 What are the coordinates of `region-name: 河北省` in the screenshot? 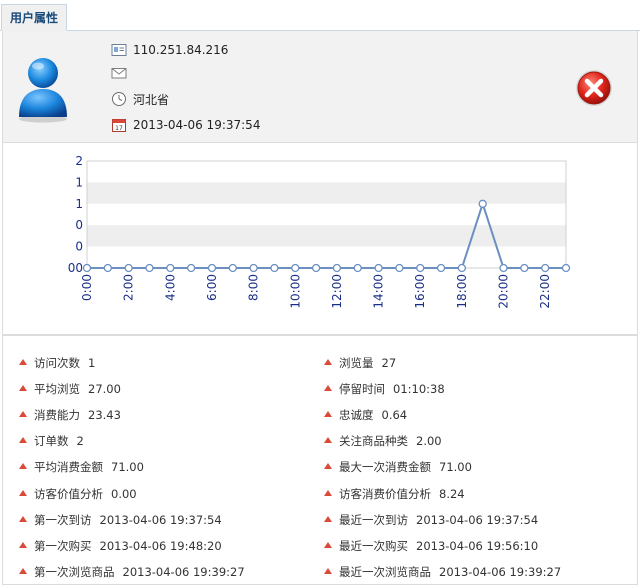 It's located at (151, 99).